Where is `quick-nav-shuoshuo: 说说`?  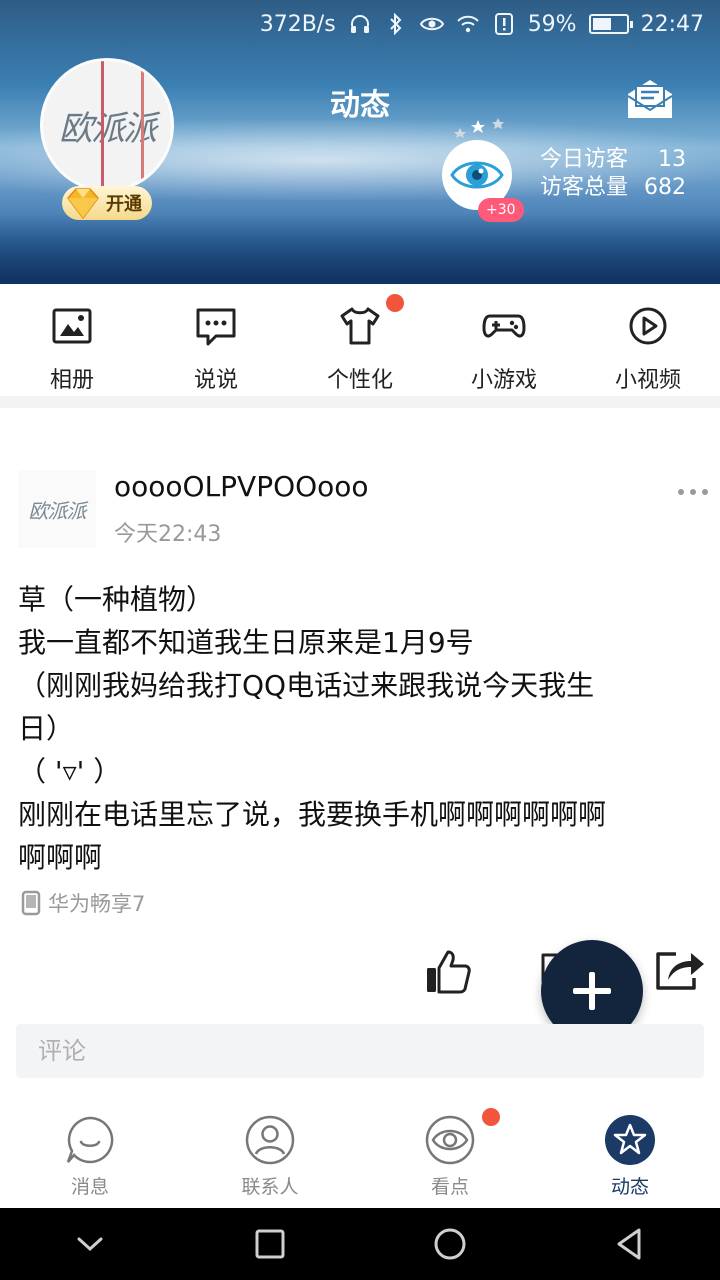 quick-nav-shuoshuo: 说说 is located at coordinates (216, 340).